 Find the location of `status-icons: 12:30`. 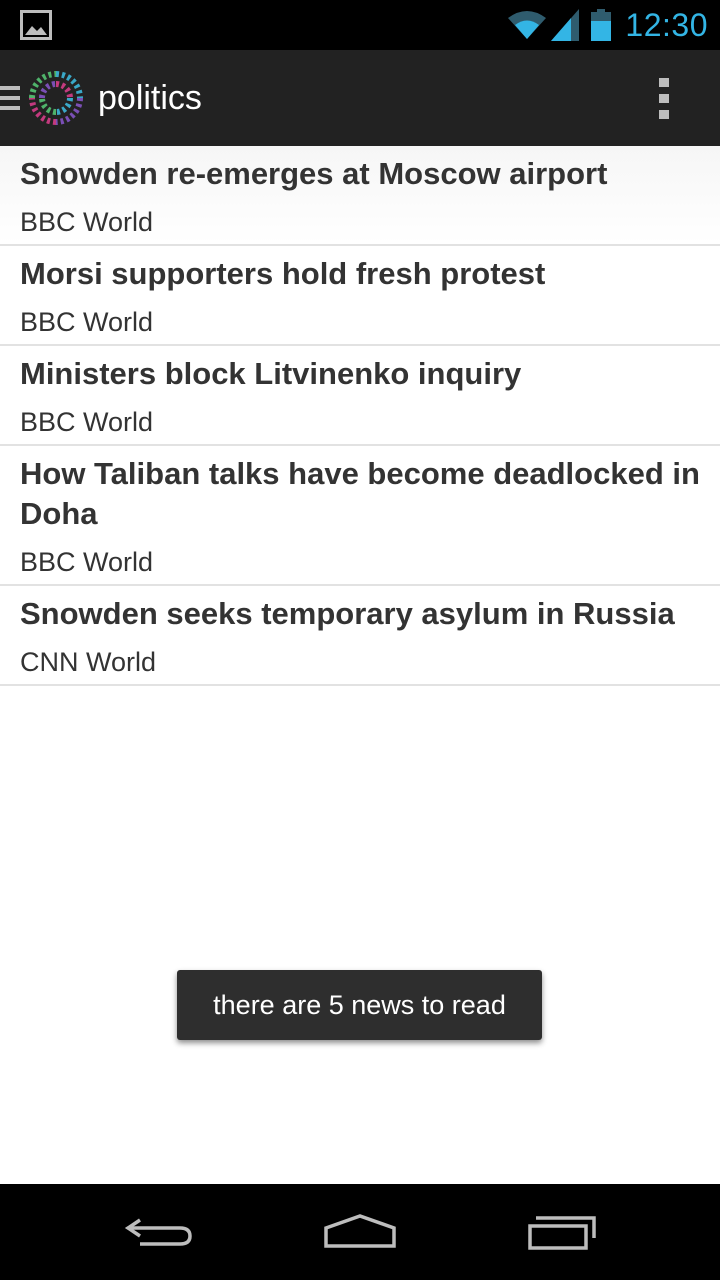

status-icons: 12:30 is located at coordinates (607, 25).